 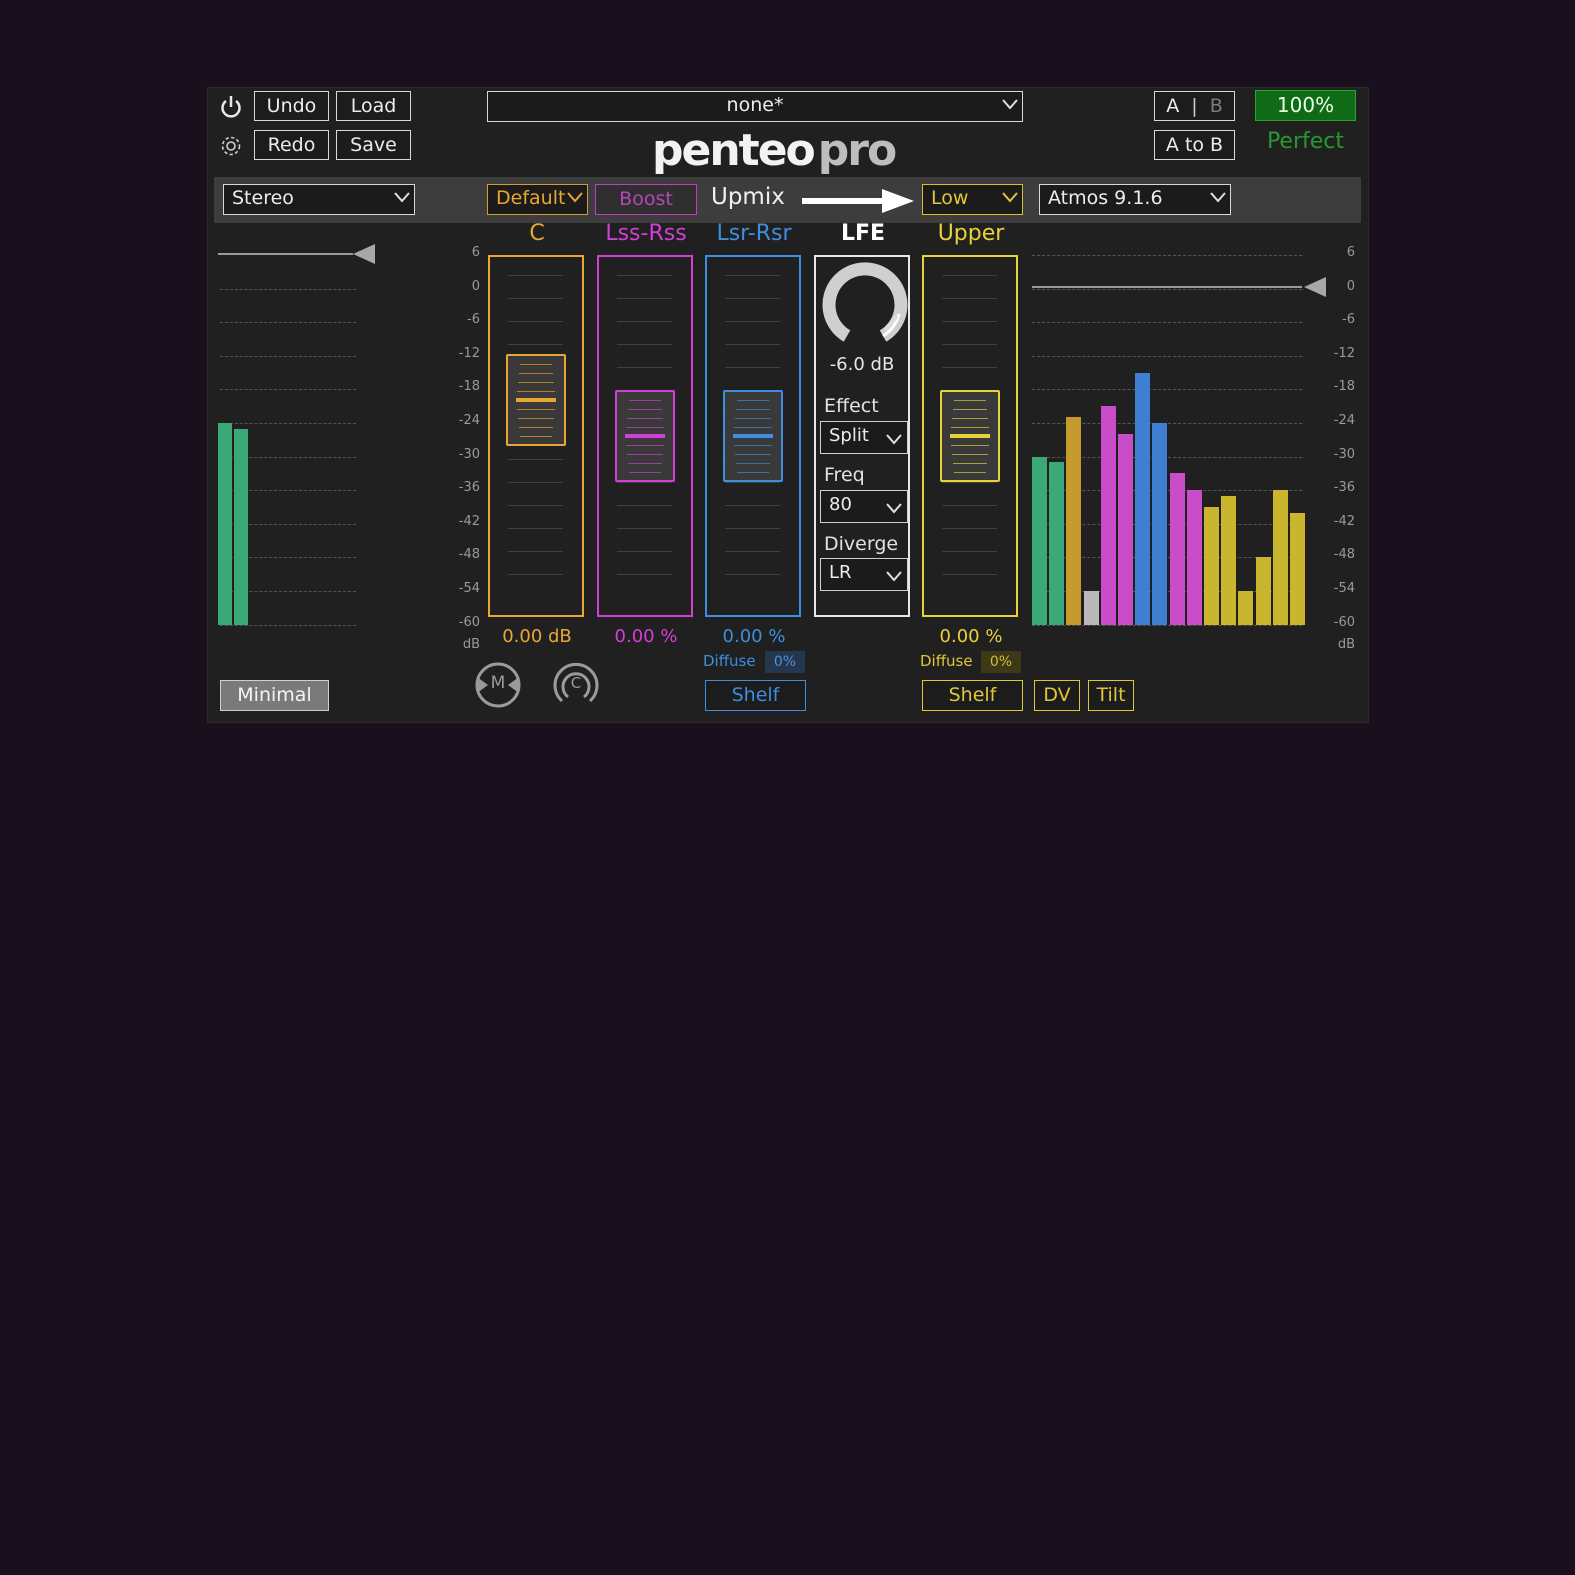 What do you see at coordinates (864, 574) in the screenshot?
I see `diverge-dropdown: LR` at bounding box center [864, 574].